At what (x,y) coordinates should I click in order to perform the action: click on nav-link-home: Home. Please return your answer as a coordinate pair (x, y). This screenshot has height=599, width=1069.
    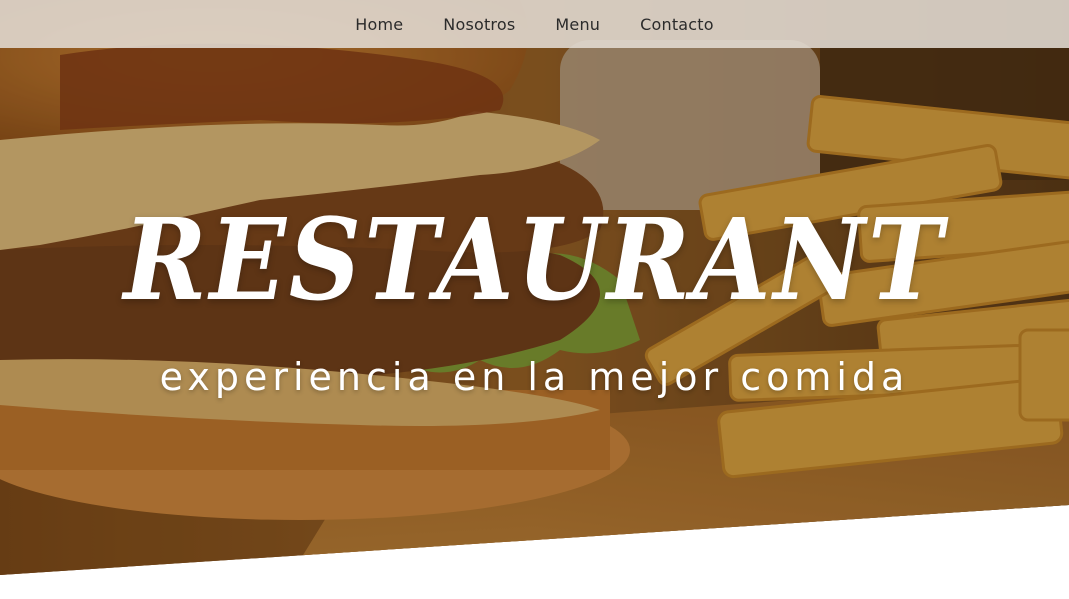
    Looking at the image, I should click on (379, 24).